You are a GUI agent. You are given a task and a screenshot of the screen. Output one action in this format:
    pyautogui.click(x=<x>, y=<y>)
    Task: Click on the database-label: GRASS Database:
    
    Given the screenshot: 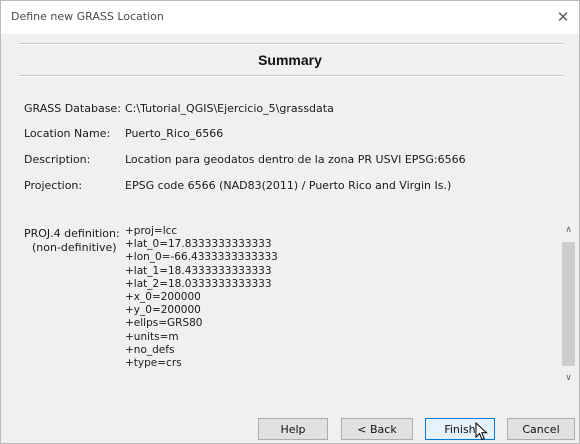 What is the action you would take?
    pyautogui.click(x=72, y=108)
    